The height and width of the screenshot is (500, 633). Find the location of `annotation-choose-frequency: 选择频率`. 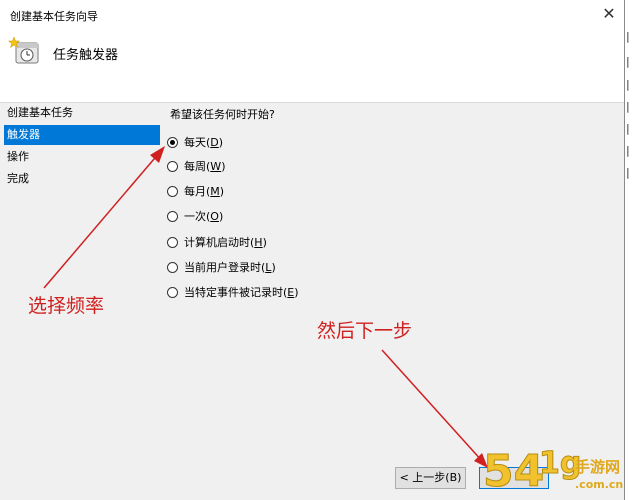

annotation-choose-frequency: 选择频率 is located at coordinates (66, 306).